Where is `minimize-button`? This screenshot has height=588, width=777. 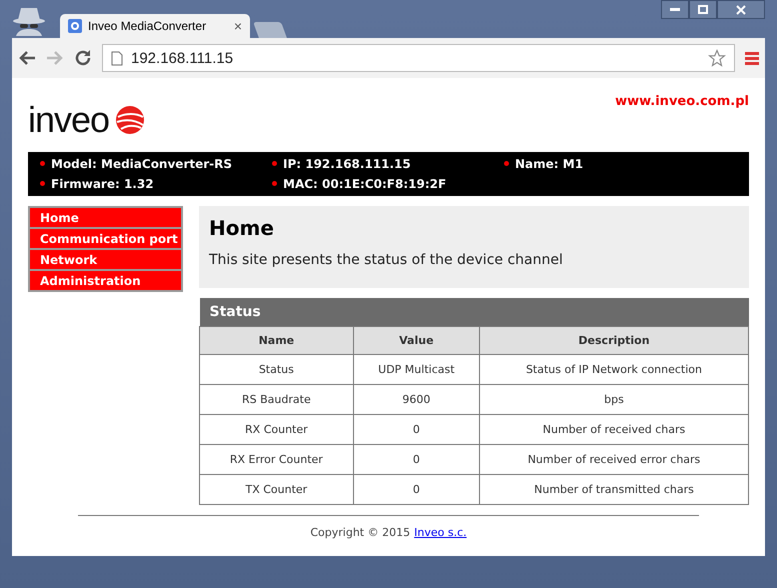 minimize-button is located at coordinates (675, 9).